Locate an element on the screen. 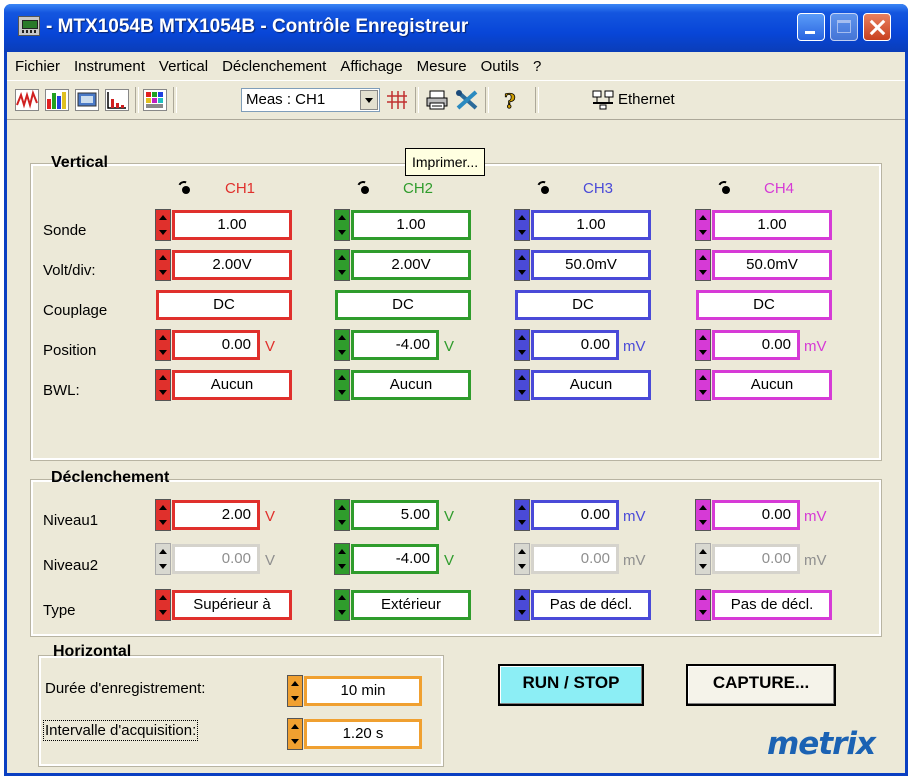 This screenshot has width=914, height=781. meas-select: Meas : CH1 is located at coordinates (310, 100).